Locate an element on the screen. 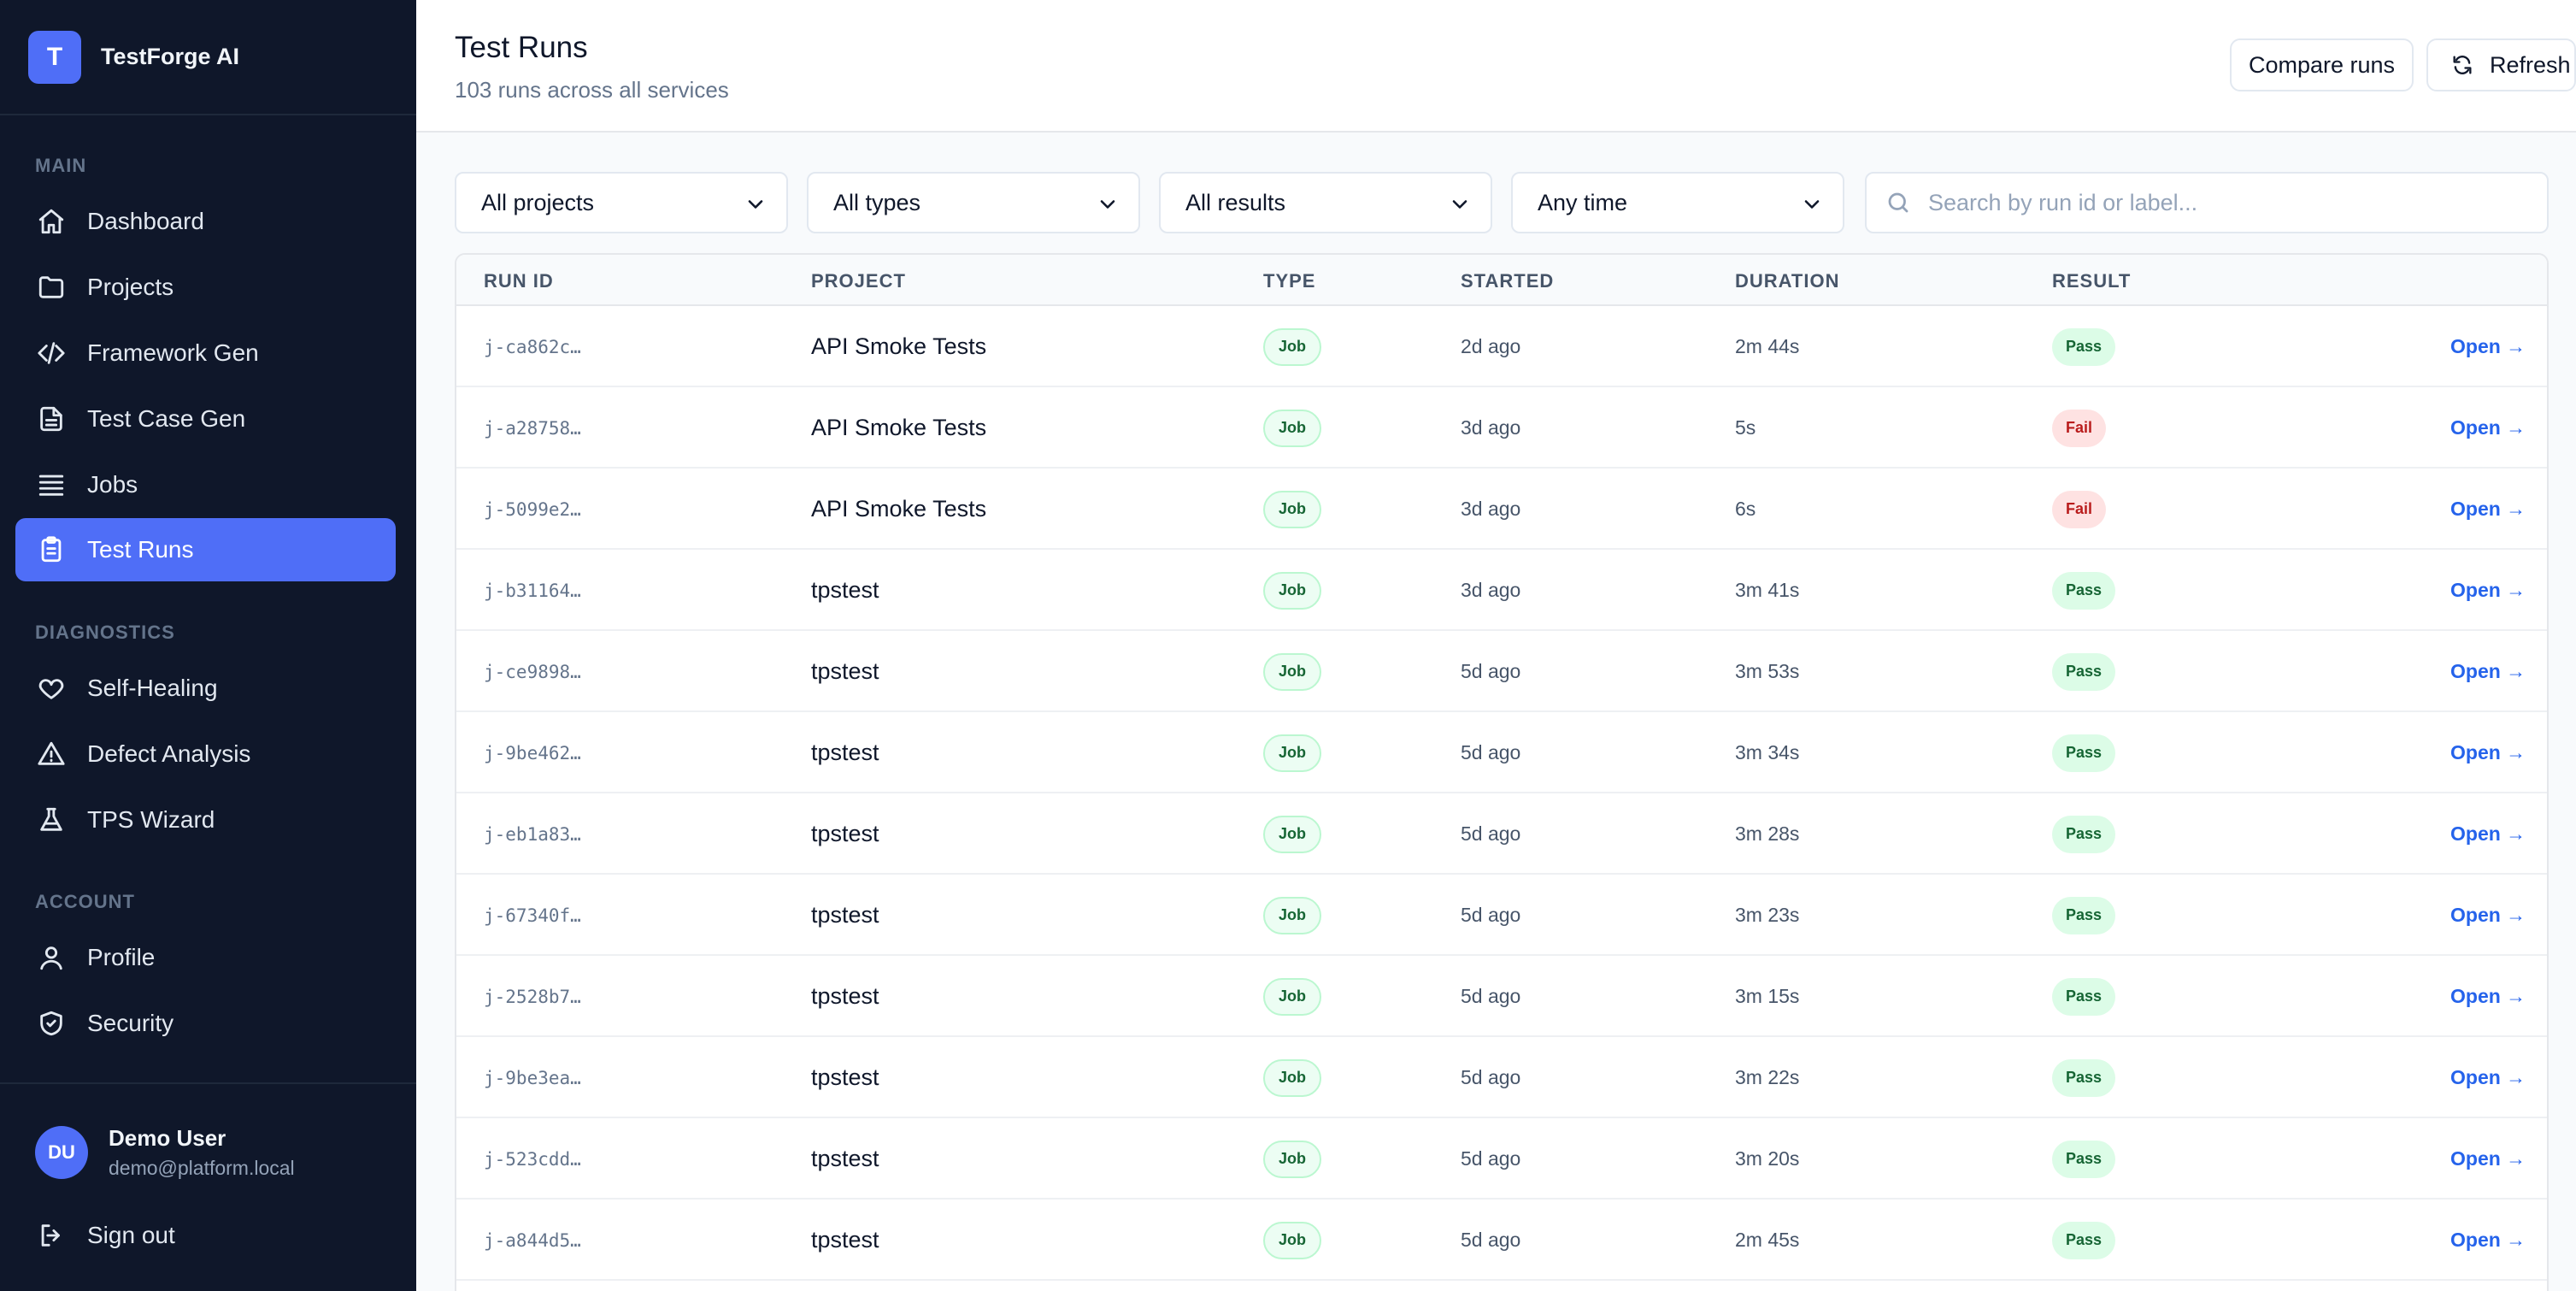 Image resolution: width=2576 pixels, height=1291 pixels. run-started: 3d ago is located at coordinates (1491, 509).